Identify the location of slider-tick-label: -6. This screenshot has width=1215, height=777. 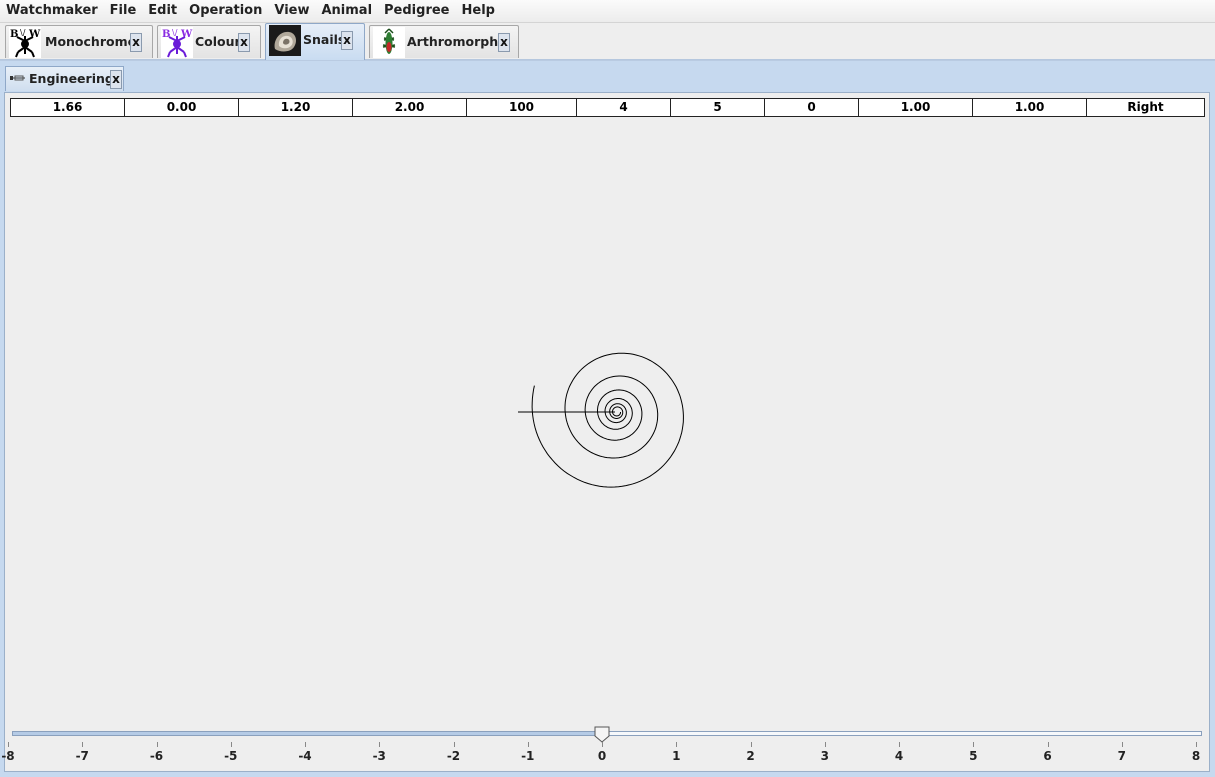
(156, 756).